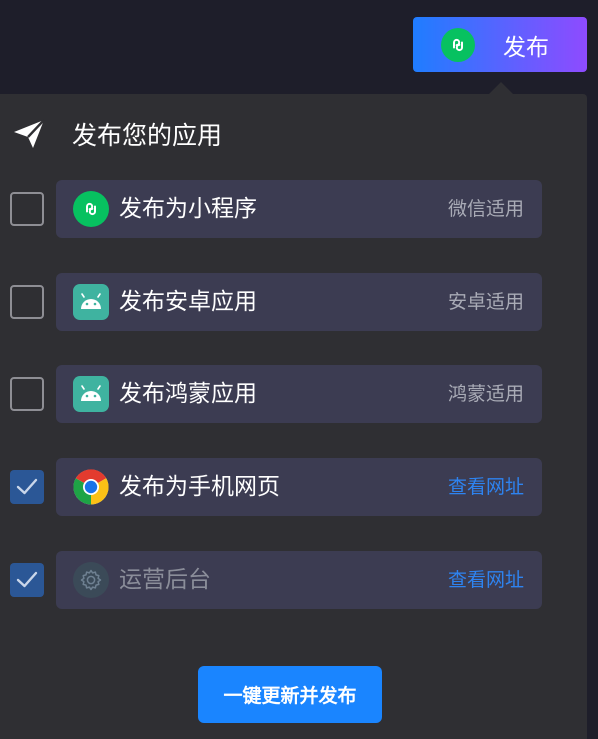 The height and width of the screenshot is (739, 598). I want to click on option-row-harmony: 发布鸿蒙应用 鸿蒙适用, so click(293, 394).